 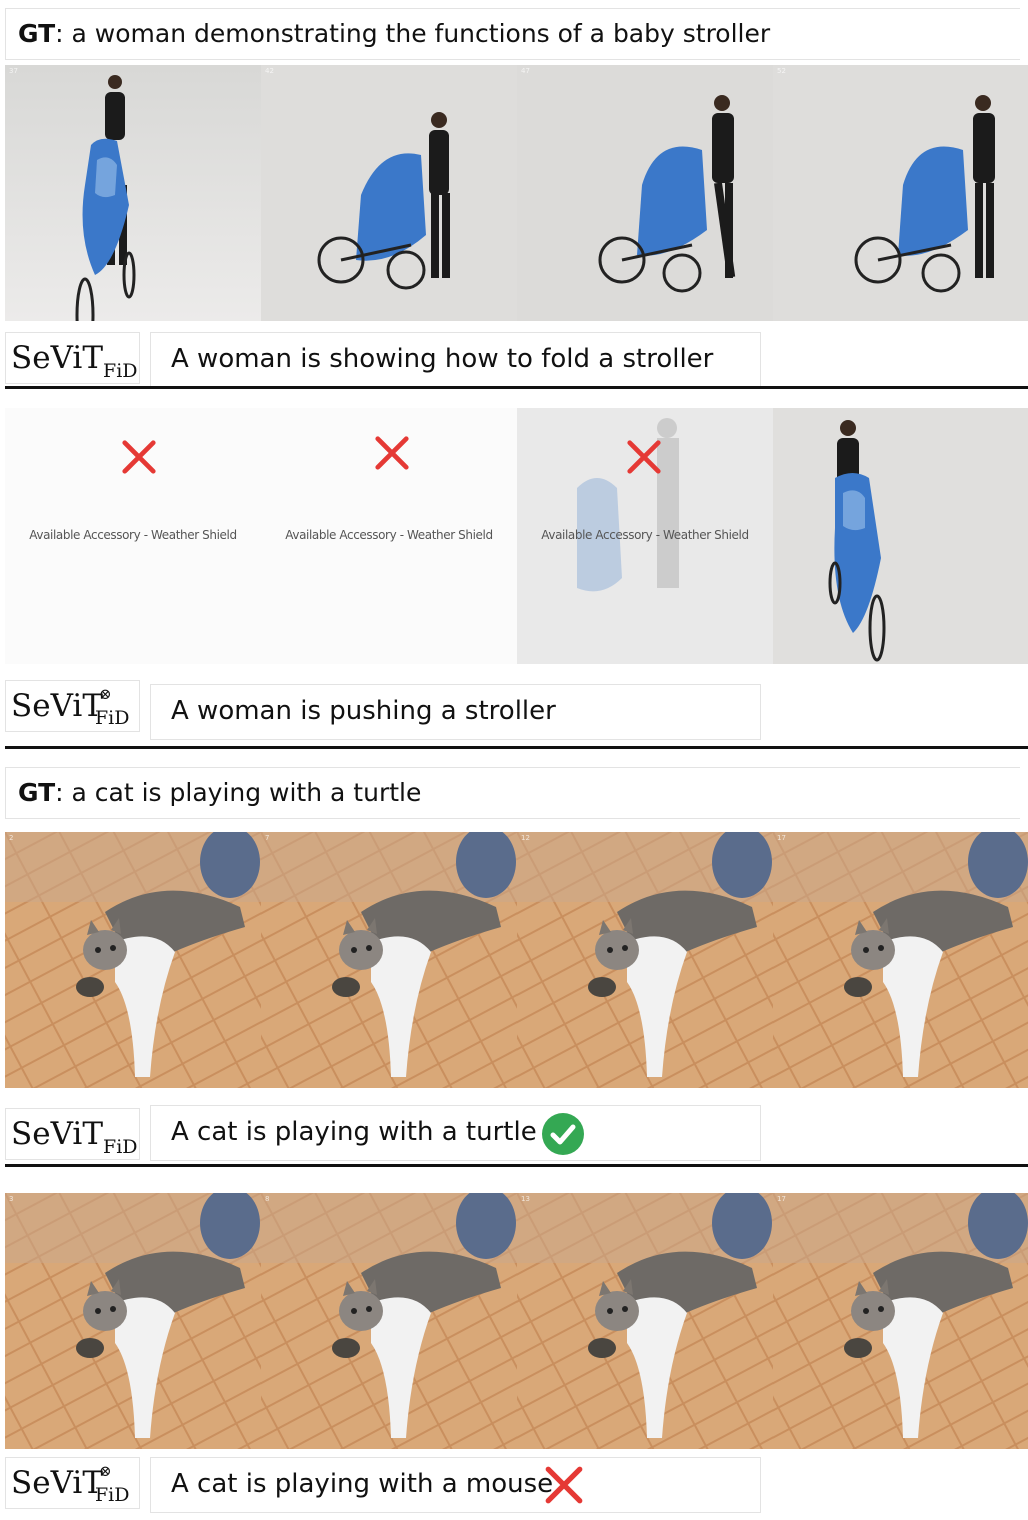 What do you see at coordinates (13, 71) in the screenshot?
I see `frame-number: 37` at bounding box center [13, 71].